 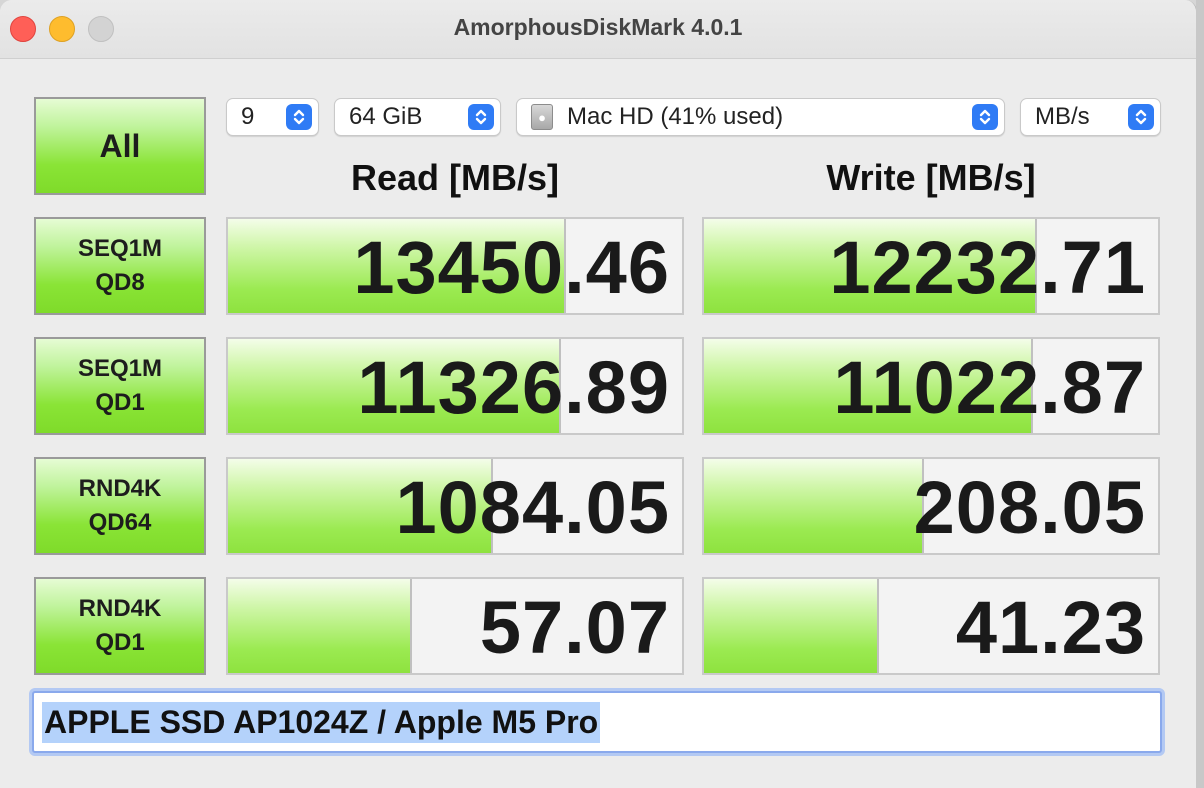 What do you see at coordinates (386, 116) in the screenshot?
I see `size-value: 64 GiB` at bounding box center [386, 116].